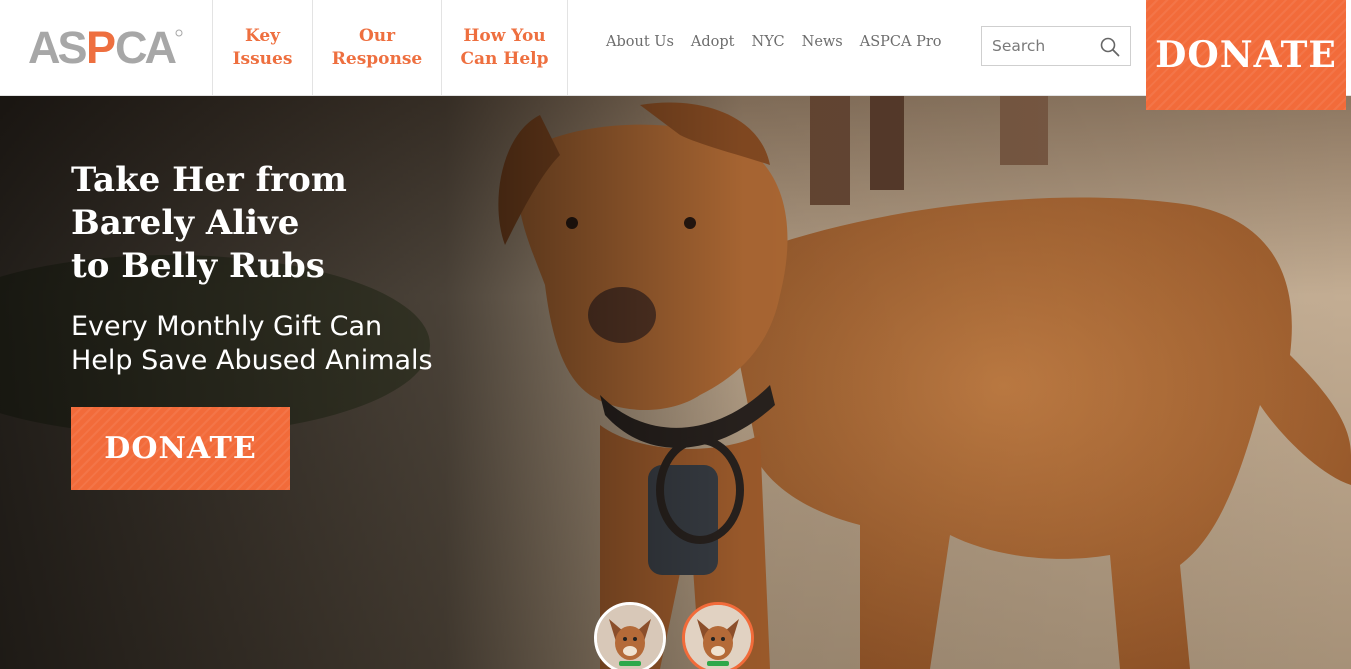  What do you see at coordinates (822, 42) in the screenshot?
I see `util-link-news: News` at bounding box center [822, 42].